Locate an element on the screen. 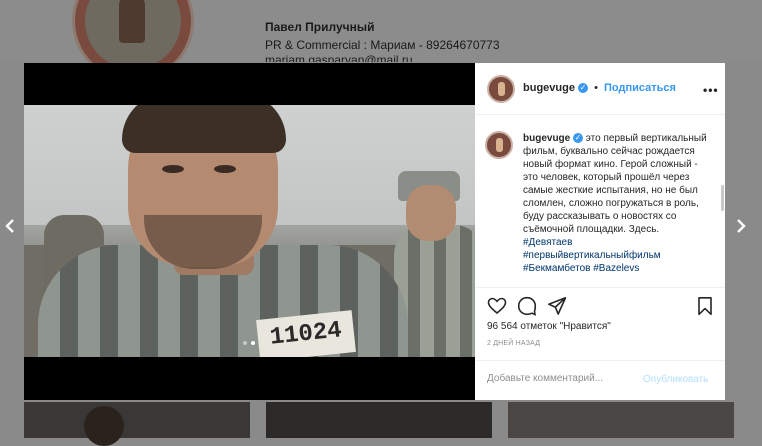 The image size is (762, 446). hashtag-link: #Девятаев is located at coordinates (547, 242).